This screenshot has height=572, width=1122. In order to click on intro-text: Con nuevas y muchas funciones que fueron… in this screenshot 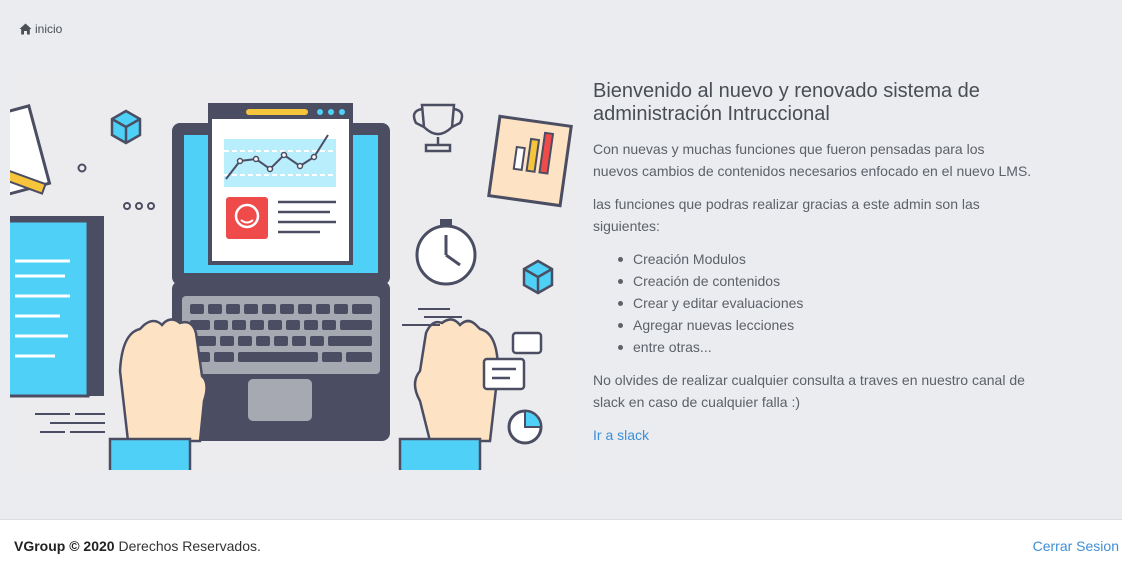, I will do `click(812, 160)`.